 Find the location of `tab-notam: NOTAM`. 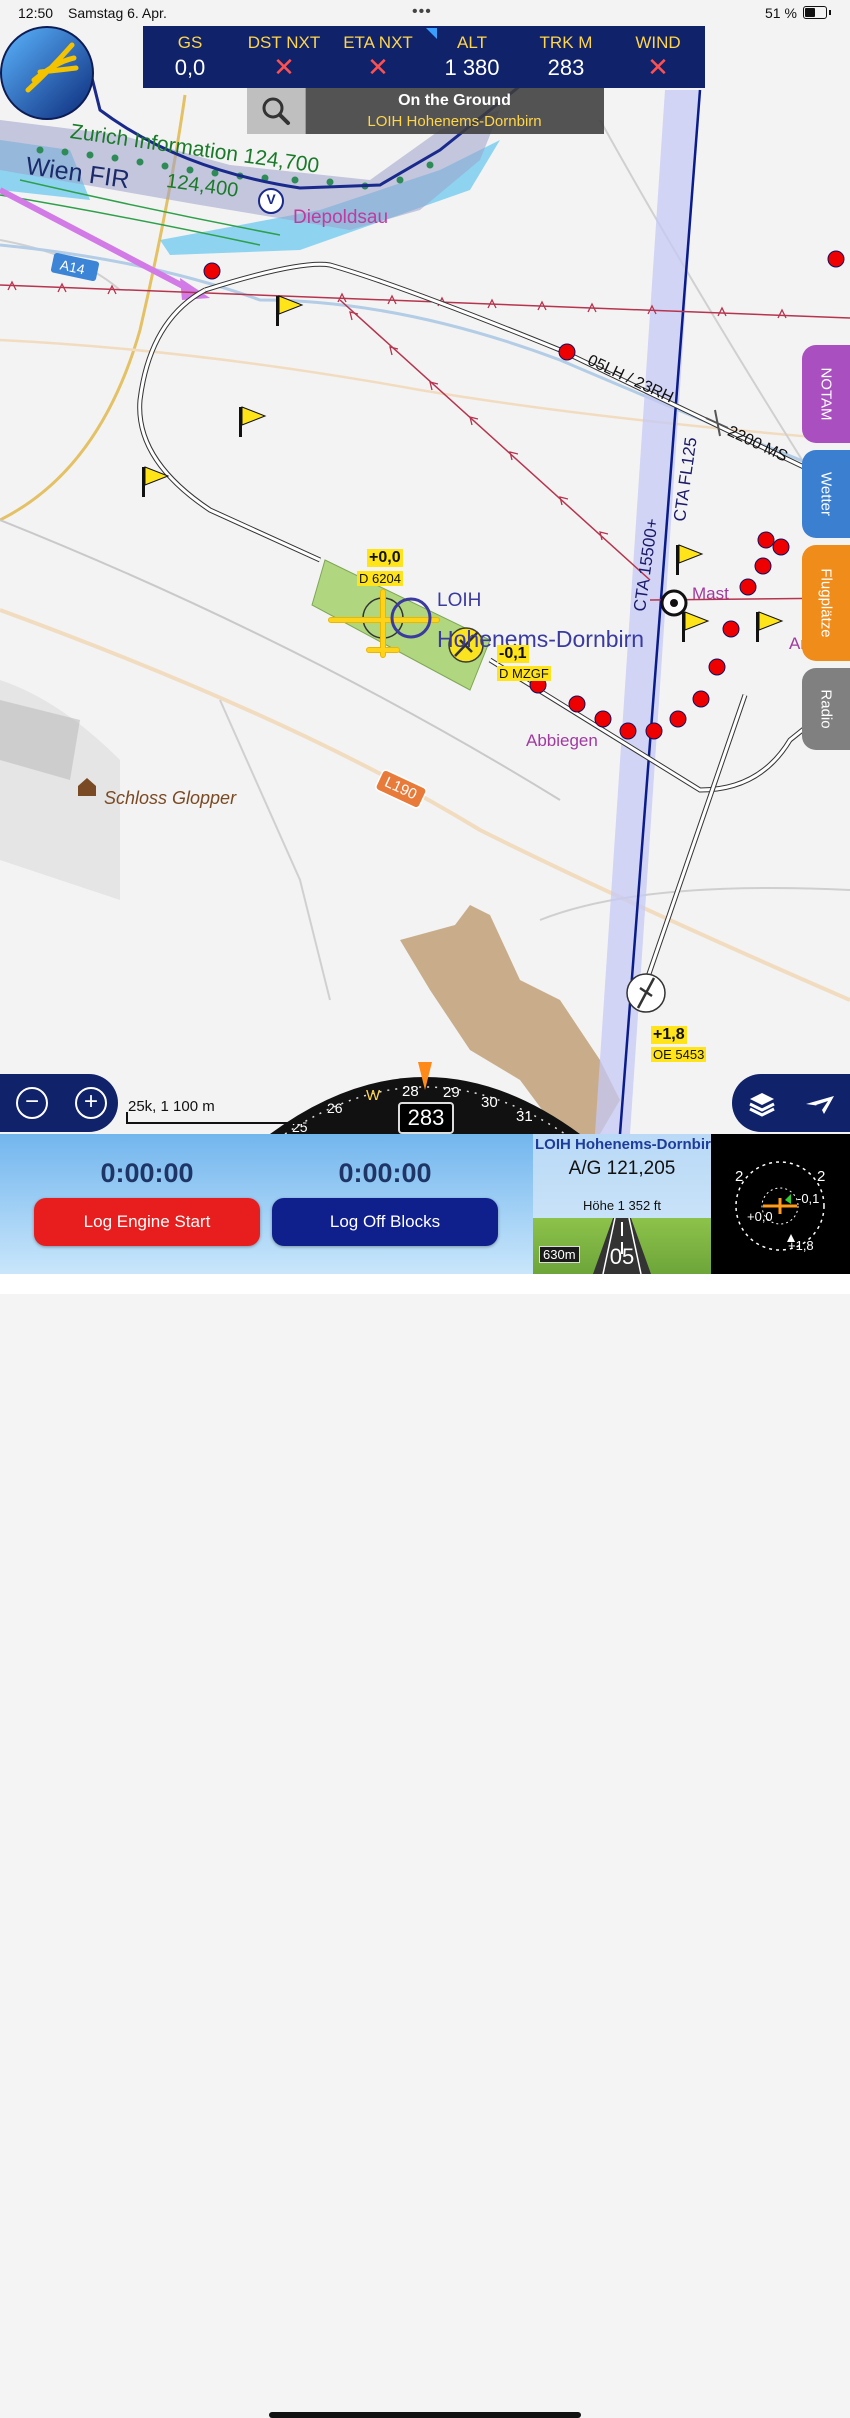

tab-notam: NOTAM is located at coordinates (826, 394).